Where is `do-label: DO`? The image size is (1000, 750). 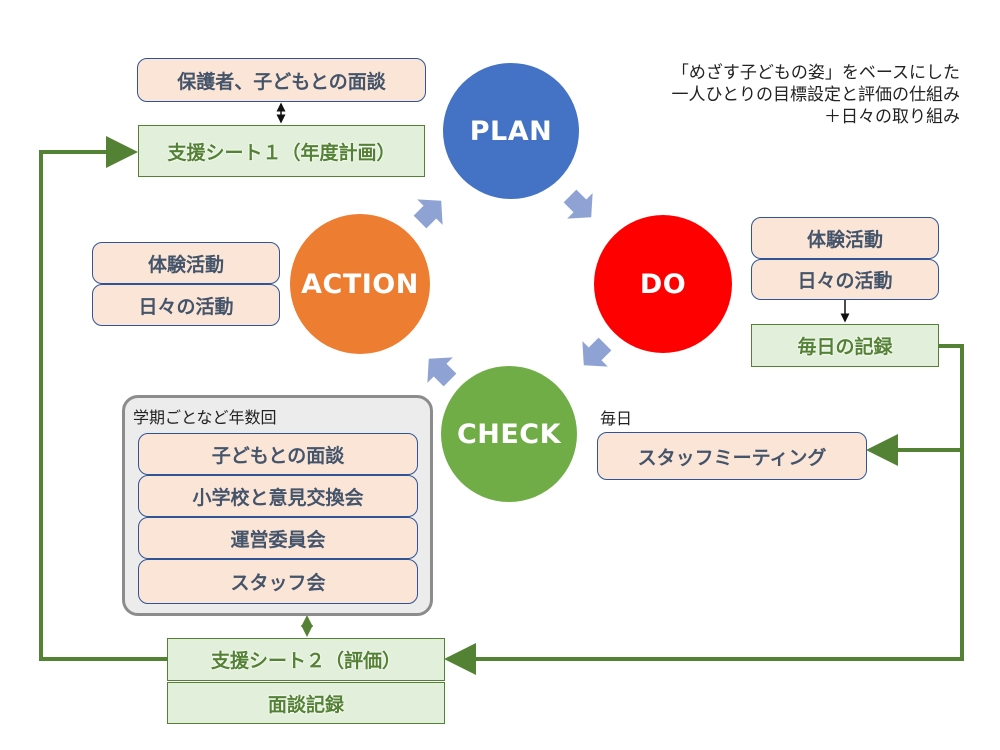
do-label: DO is located at coordinates (663, 284).